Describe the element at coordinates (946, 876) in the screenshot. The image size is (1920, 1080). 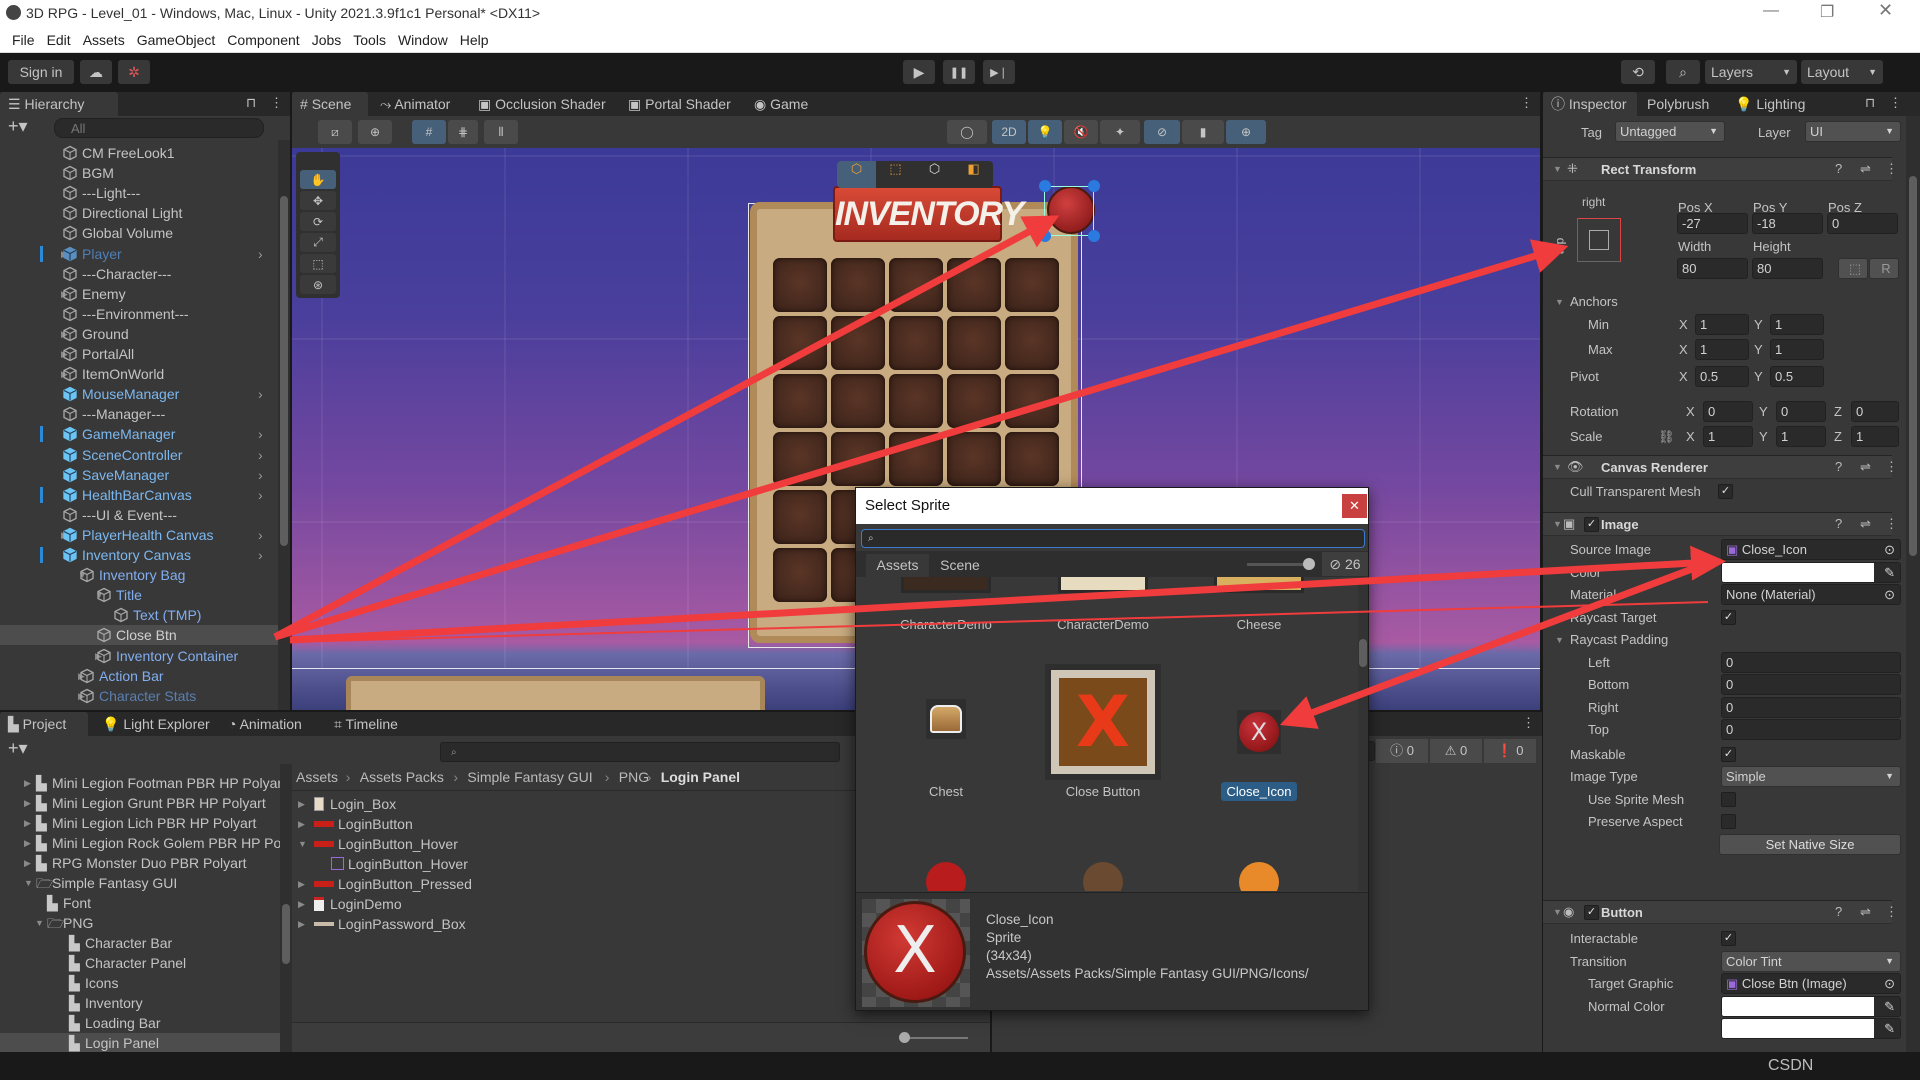
I see `close-icon` at that location.